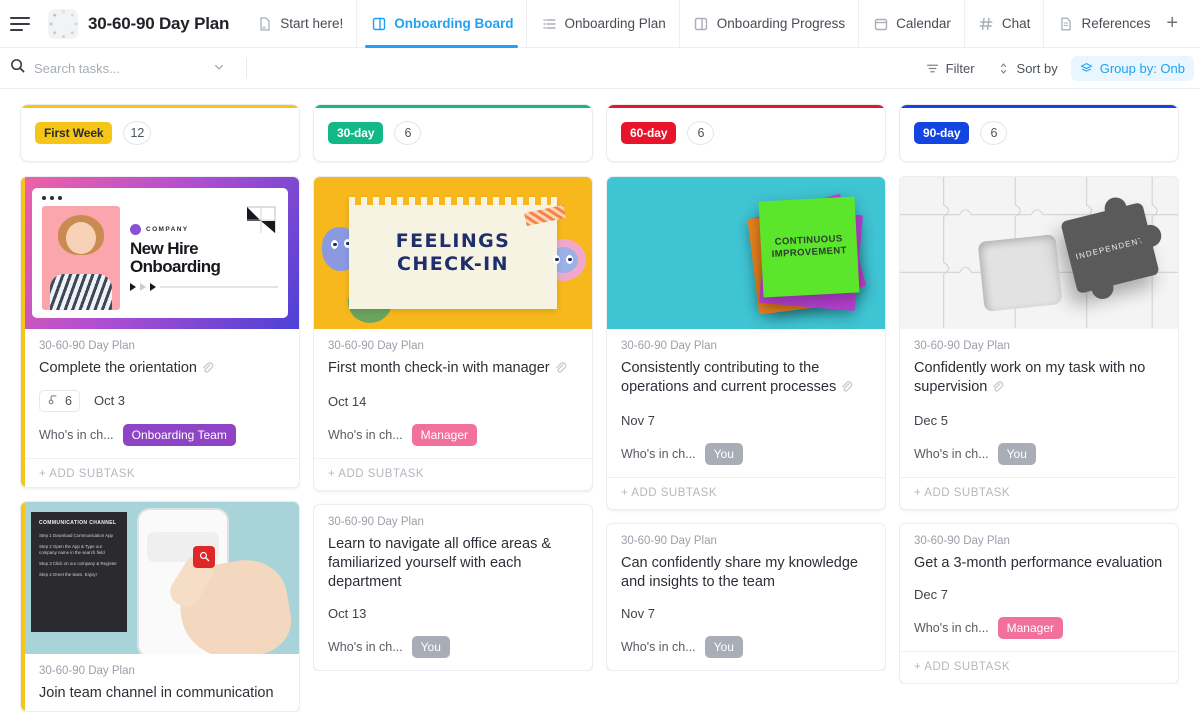 The width and height of the screenshot is (1200, 712). Describe the element at coordinates (942, 133) in the screenshot. I see `status-badge: 90-day` at that location.